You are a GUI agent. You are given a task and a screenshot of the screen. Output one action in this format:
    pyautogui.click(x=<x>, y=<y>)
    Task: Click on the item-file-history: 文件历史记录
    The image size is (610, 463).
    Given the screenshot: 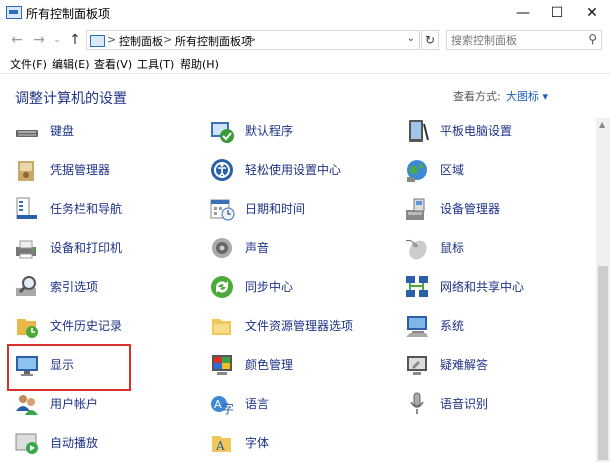 What is the action you would take?
    pyautogui.click(x=104, y=326)
    